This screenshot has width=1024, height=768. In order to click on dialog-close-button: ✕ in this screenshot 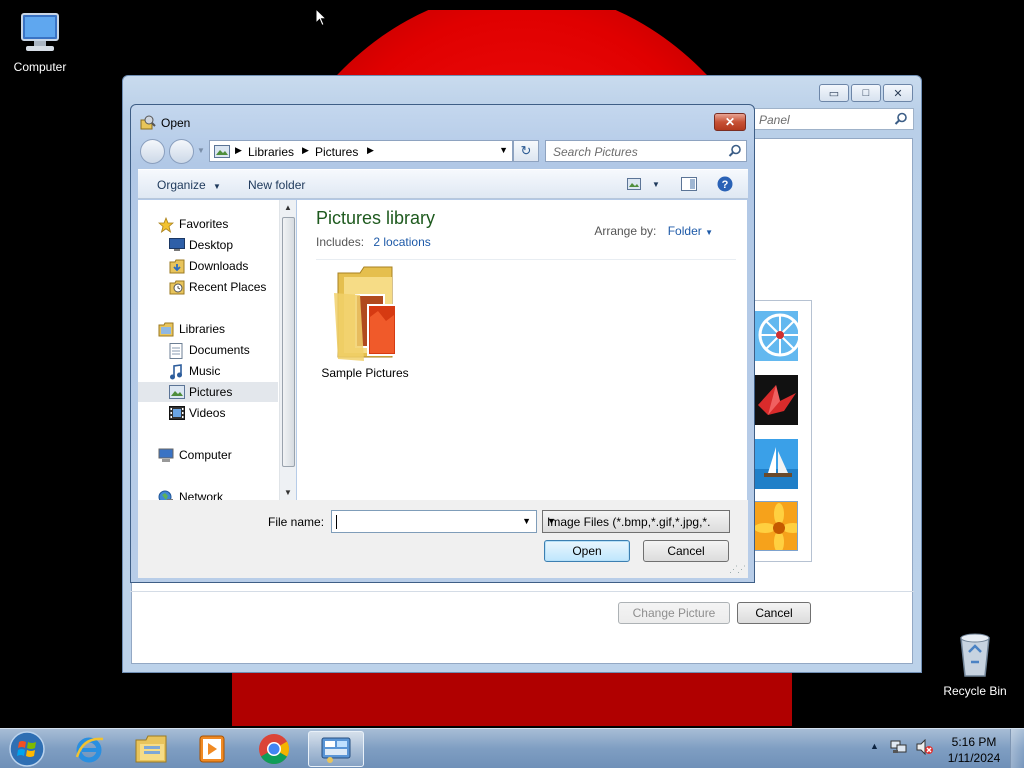, I will do `click(730, 122)`.